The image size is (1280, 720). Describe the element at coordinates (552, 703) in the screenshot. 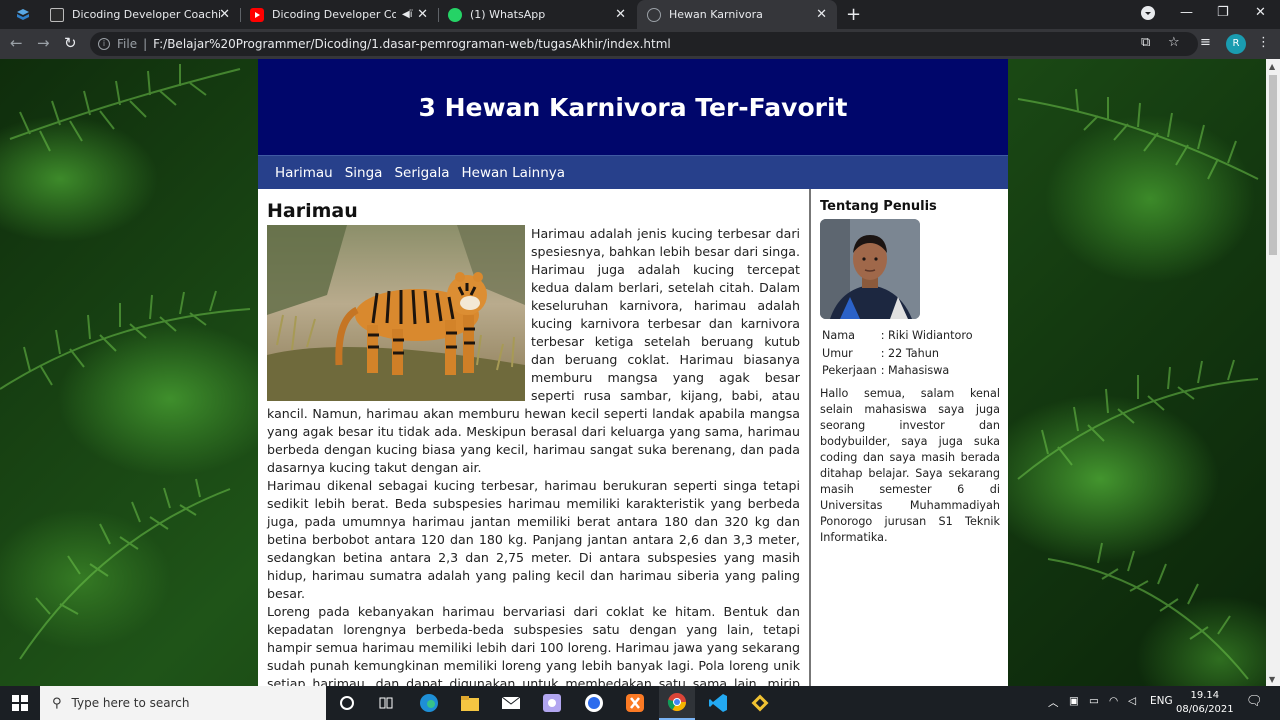

I see `photos-icon` at that location.